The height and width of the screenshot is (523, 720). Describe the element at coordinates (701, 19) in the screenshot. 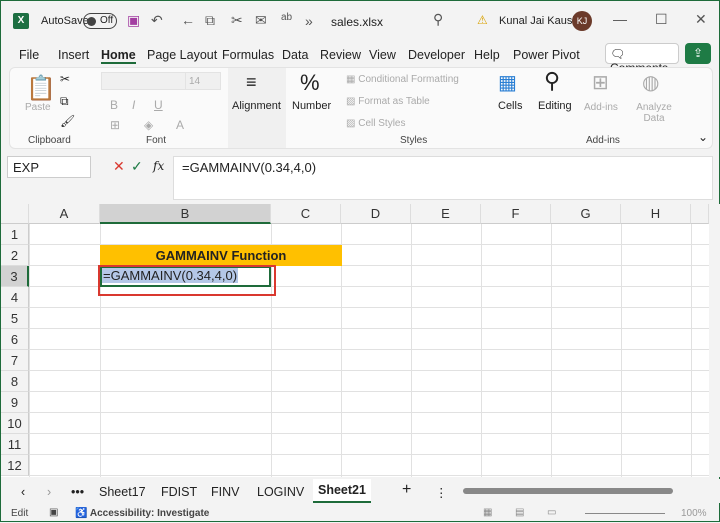

I see `close-icon: ✕` at that location.